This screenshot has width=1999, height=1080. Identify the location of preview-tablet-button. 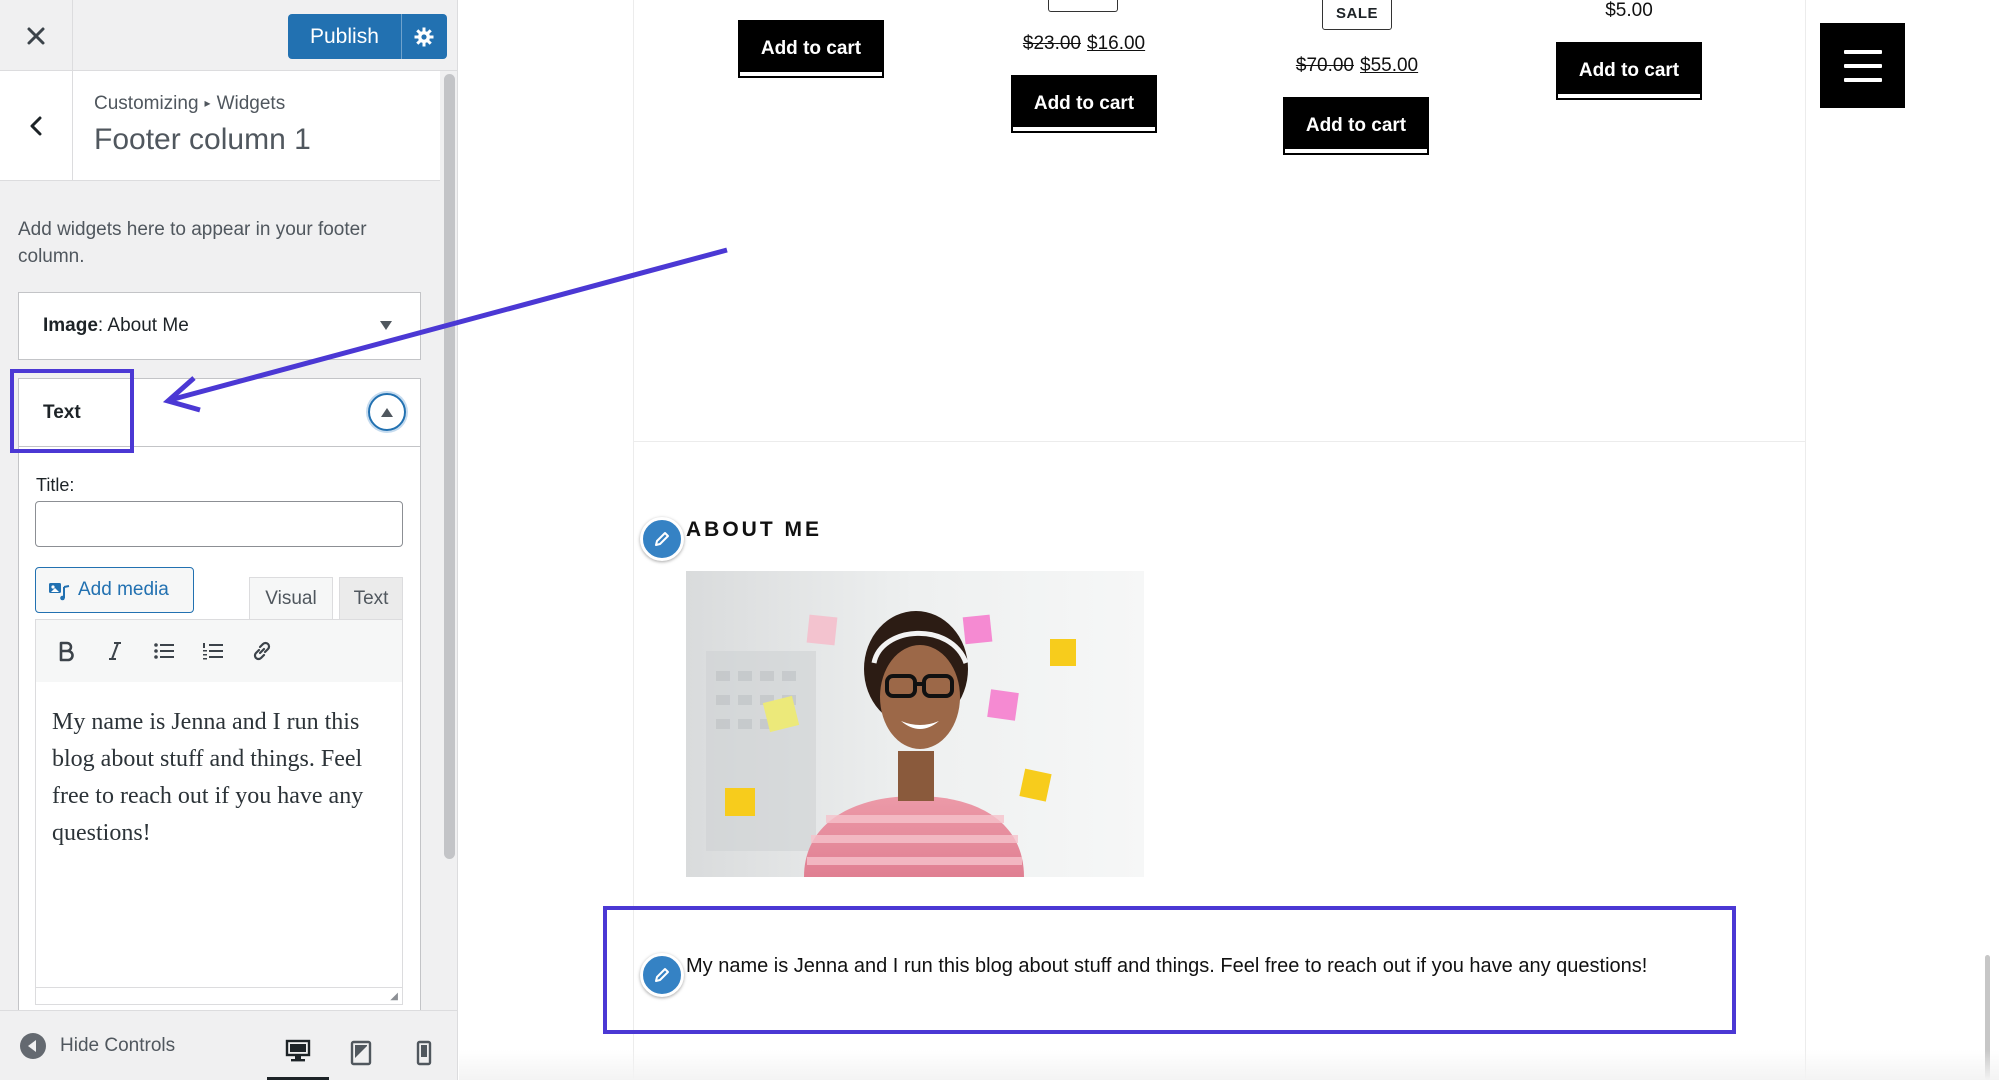
(361, 1052).